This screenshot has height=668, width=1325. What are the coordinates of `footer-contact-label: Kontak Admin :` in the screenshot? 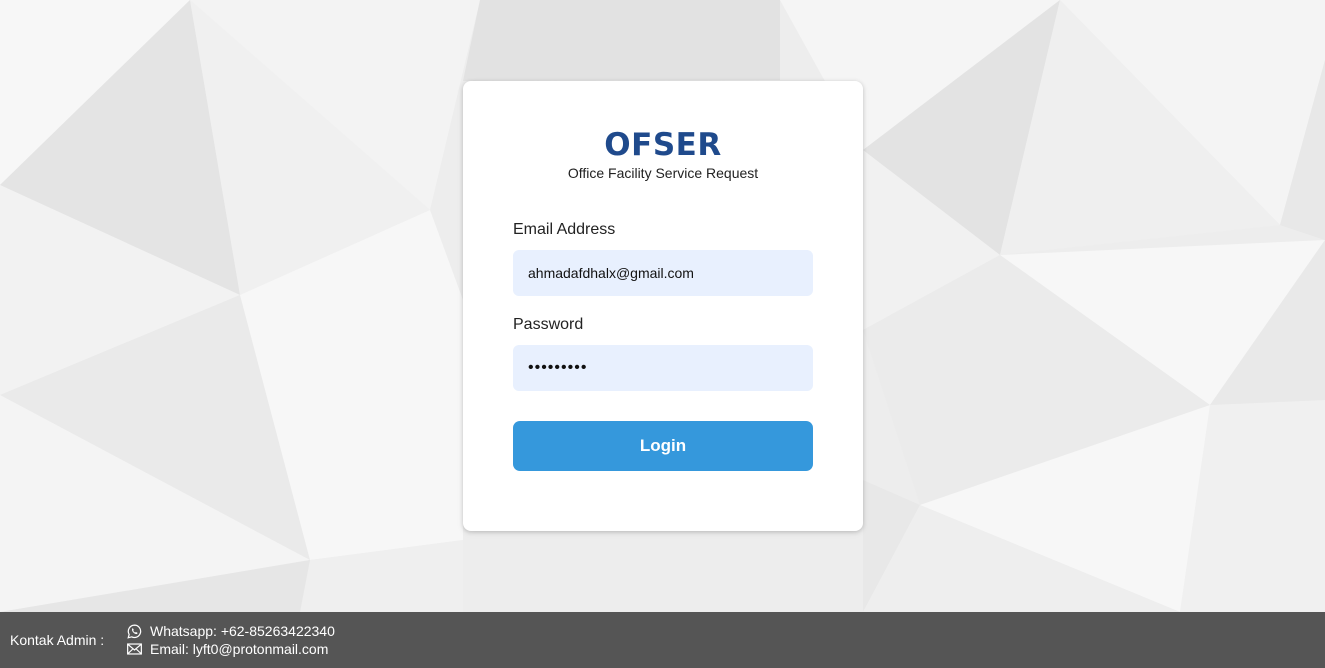 It's located at (57, 640).